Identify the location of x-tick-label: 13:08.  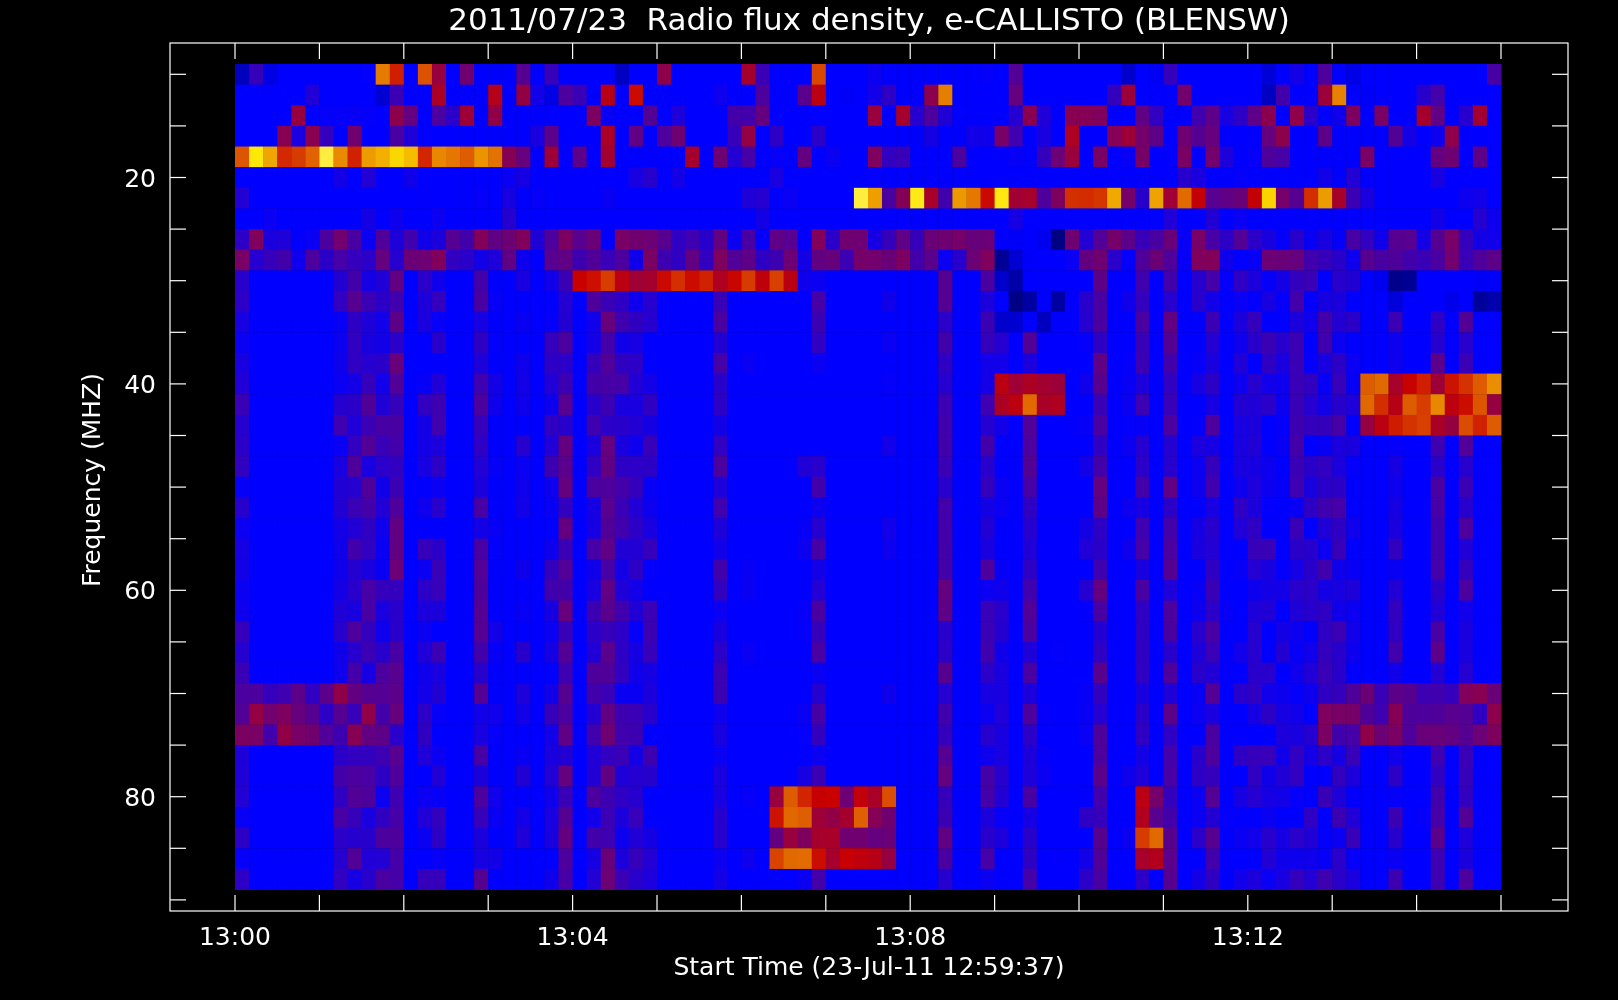
(910, 936).